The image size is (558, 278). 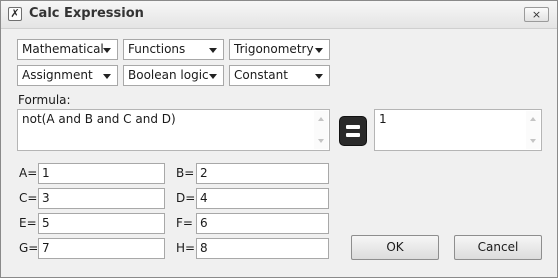 What do you see at coordinates (15, 14) in the screenshot?
I see `app-icon: ✗` at bounding box center [15, 14].